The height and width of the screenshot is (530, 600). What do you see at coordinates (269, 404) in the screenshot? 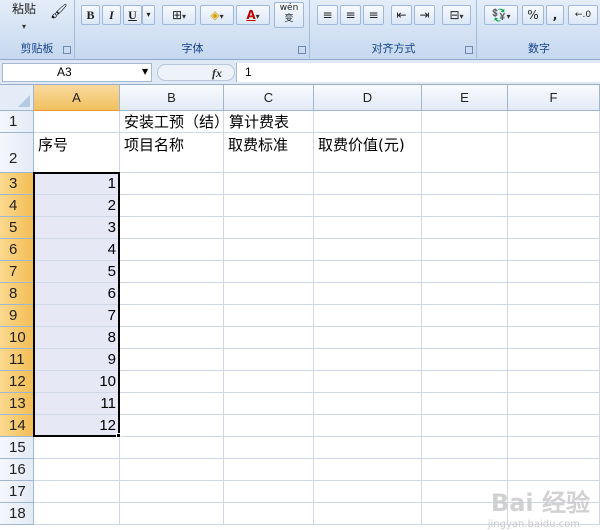
I see `cell-c13` at bounding box center [269, 404].